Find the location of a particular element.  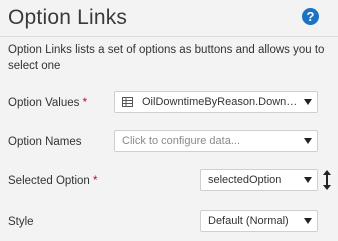

selected-option-value: selectedOption is located at coordinates (245, 180).